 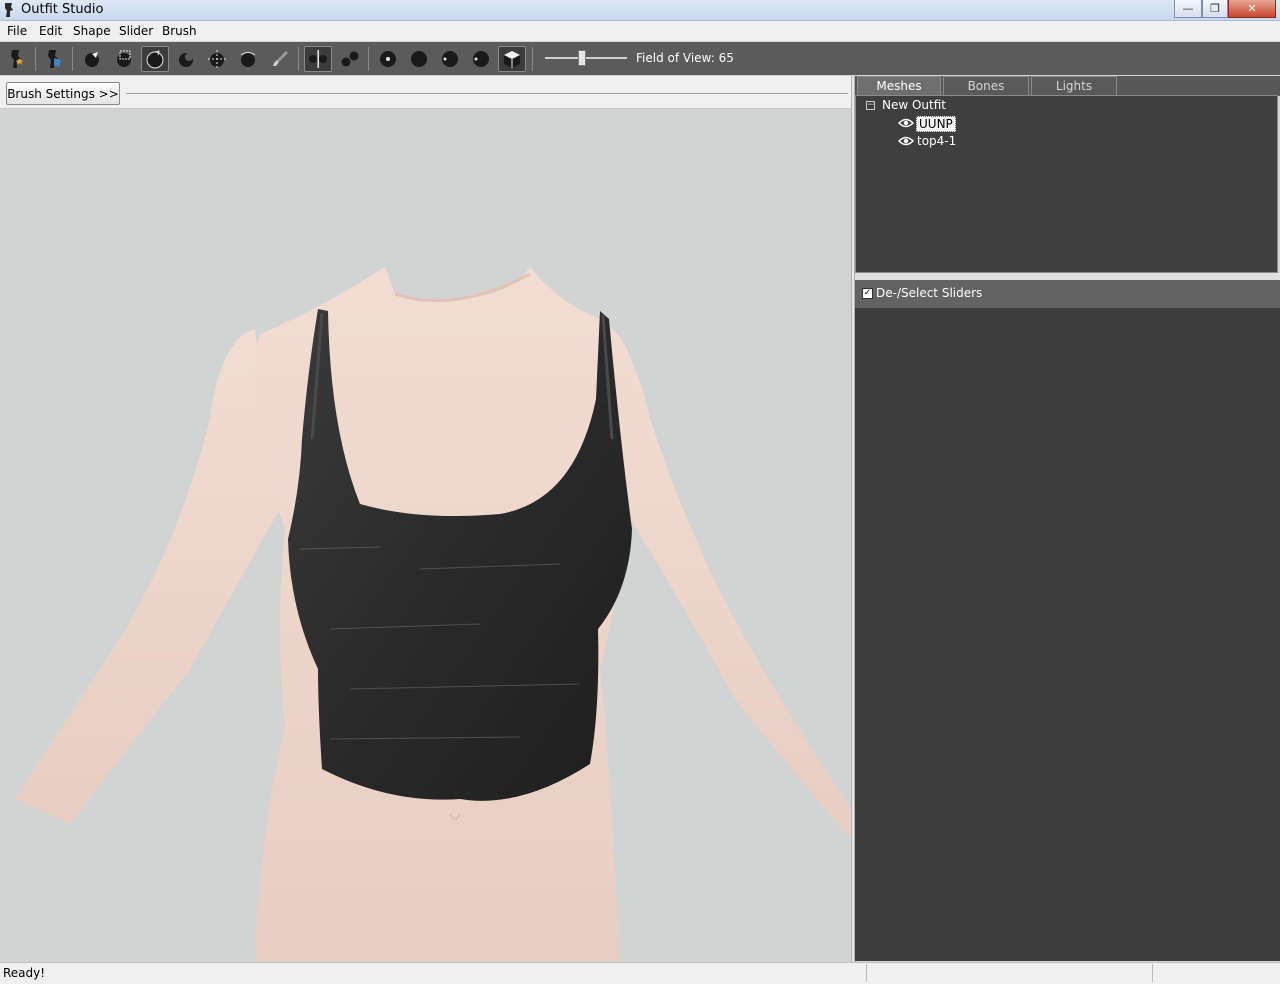 I want to click on close-icon: ✕, so click(x=1252, y=8).